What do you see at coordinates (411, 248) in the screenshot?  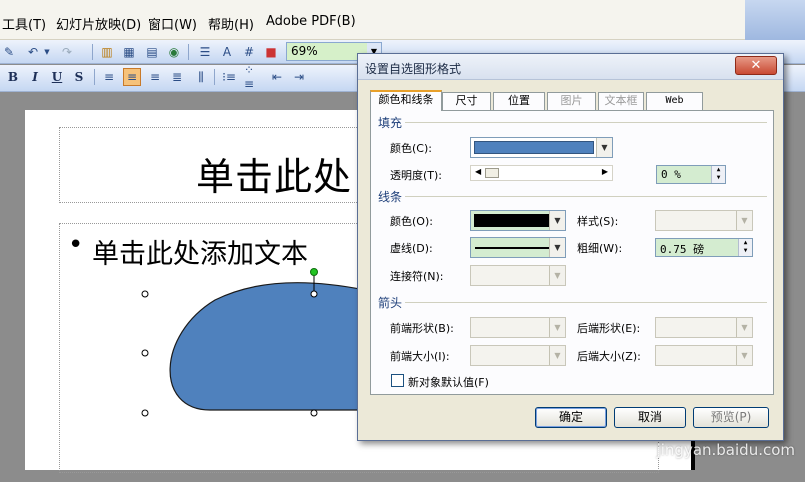 I see `dash-label: 虚线(D):` at bounding box center [411, 248].